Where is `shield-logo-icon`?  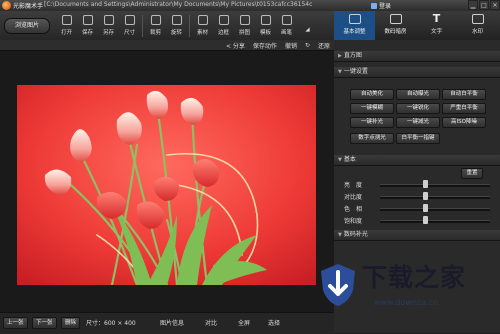
shield-logo-icon is located at coordinates (338, 285).